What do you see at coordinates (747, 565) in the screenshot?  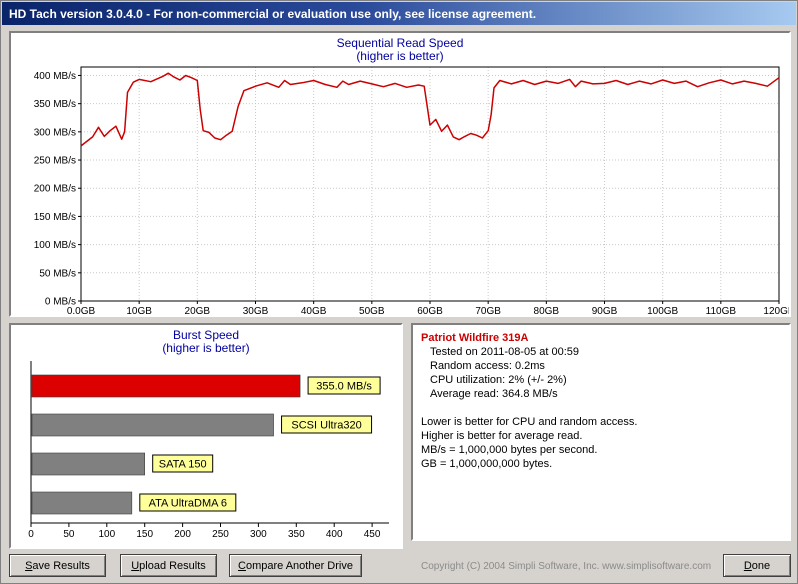 I see `done-accel: D` at bounding box center [747, 565].